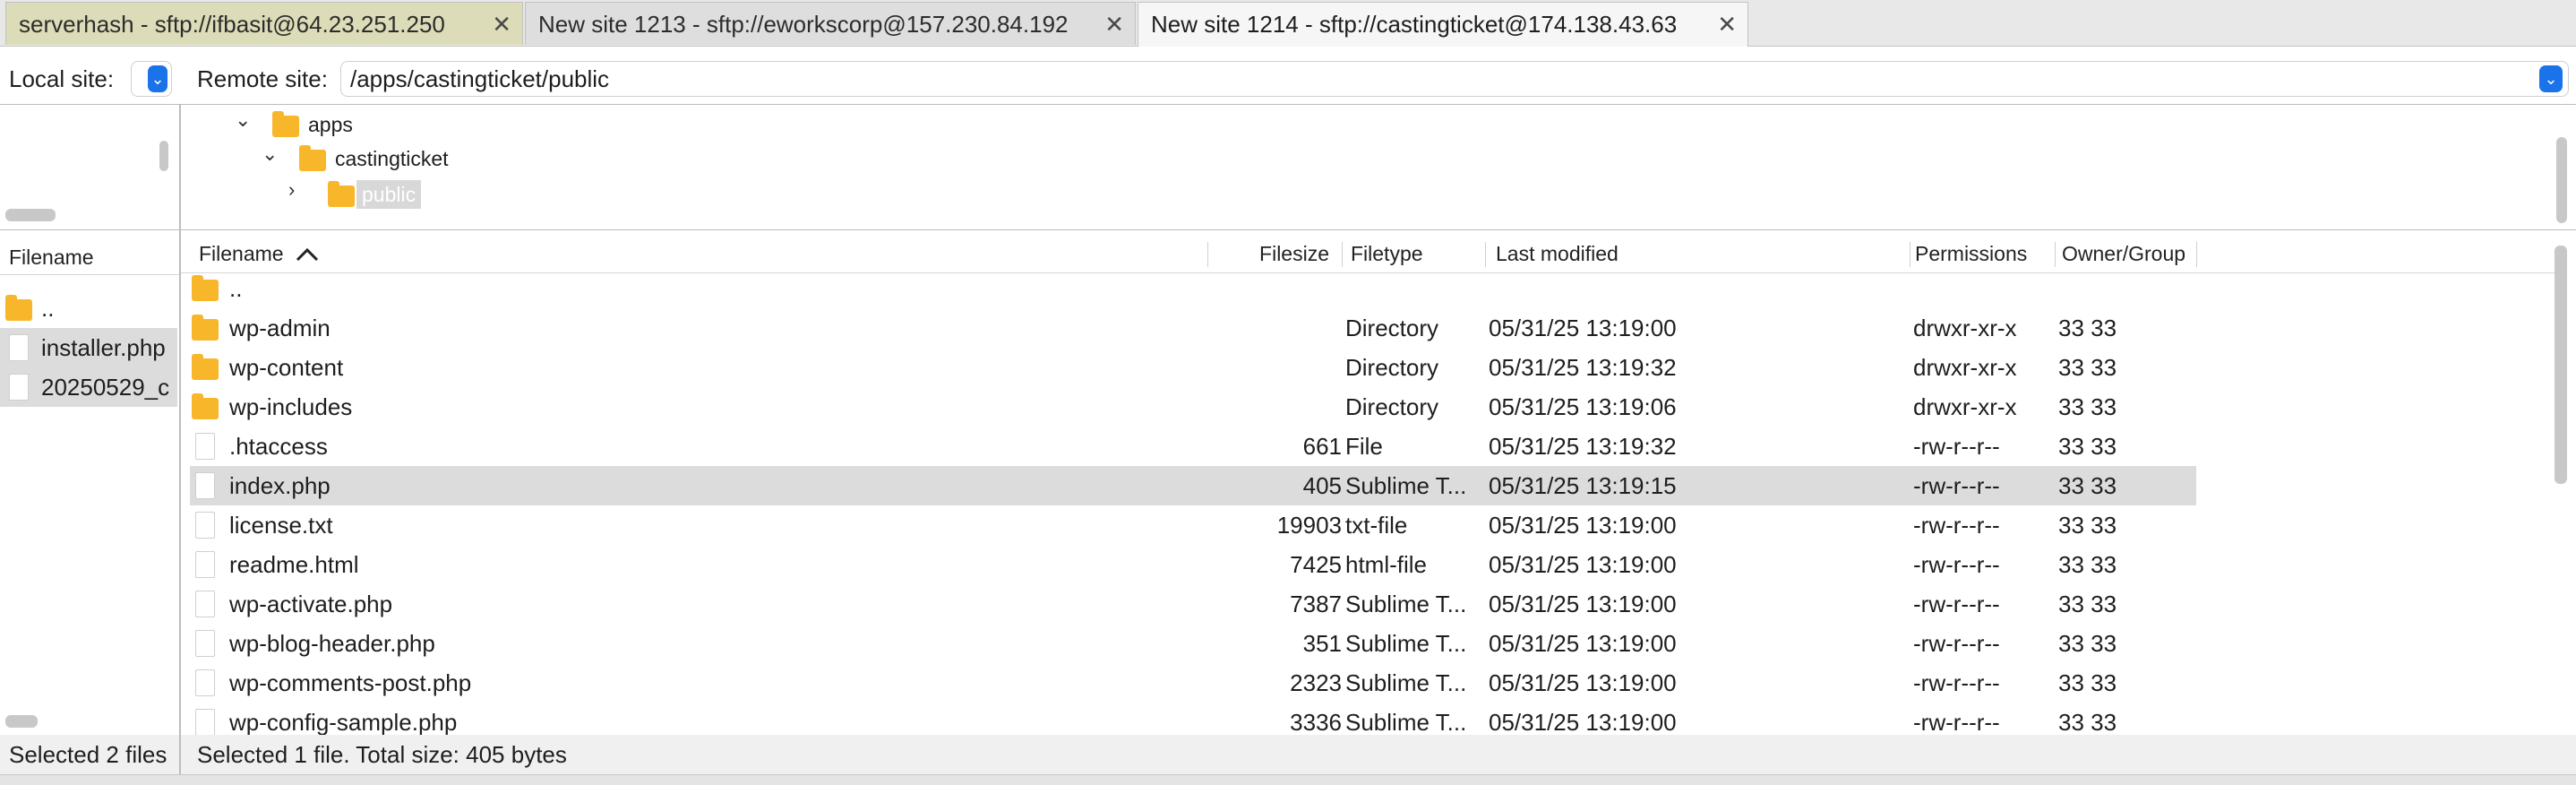 The width and height of the screenshot is (2576, 785). What do you see at coordinates (389, 194) in the screenshot?
I see `tree-item-public: public` at bounding box center [389, 194].